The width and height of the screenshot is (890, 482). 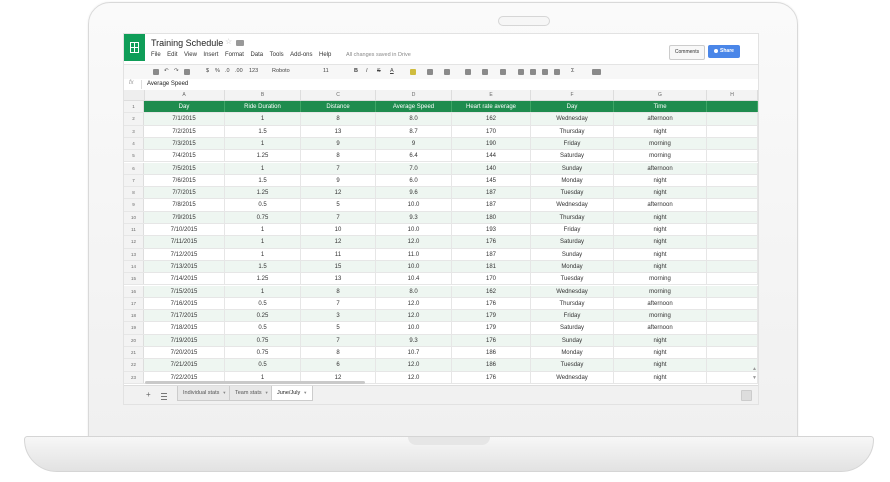 What do you see at coordinates (184, 107) in the screenshot?
I see `header-cell: Day` at bounding box center [184, 107].